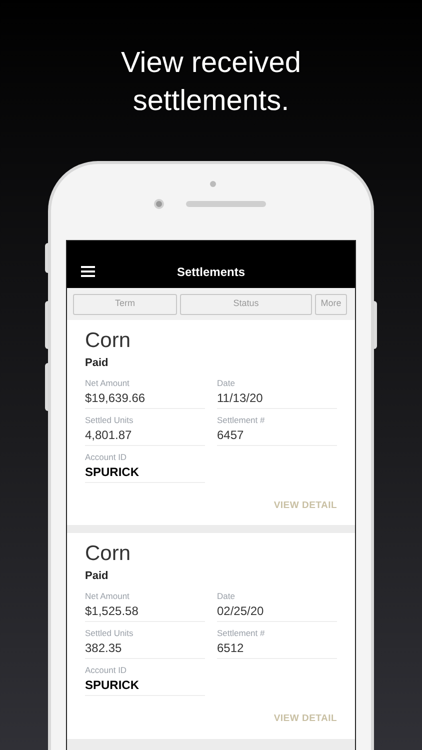  What do you see at coordinates (211, 82) in the screenshot?
I see `headline: View received settlements.` at bounding box center [211, 82].